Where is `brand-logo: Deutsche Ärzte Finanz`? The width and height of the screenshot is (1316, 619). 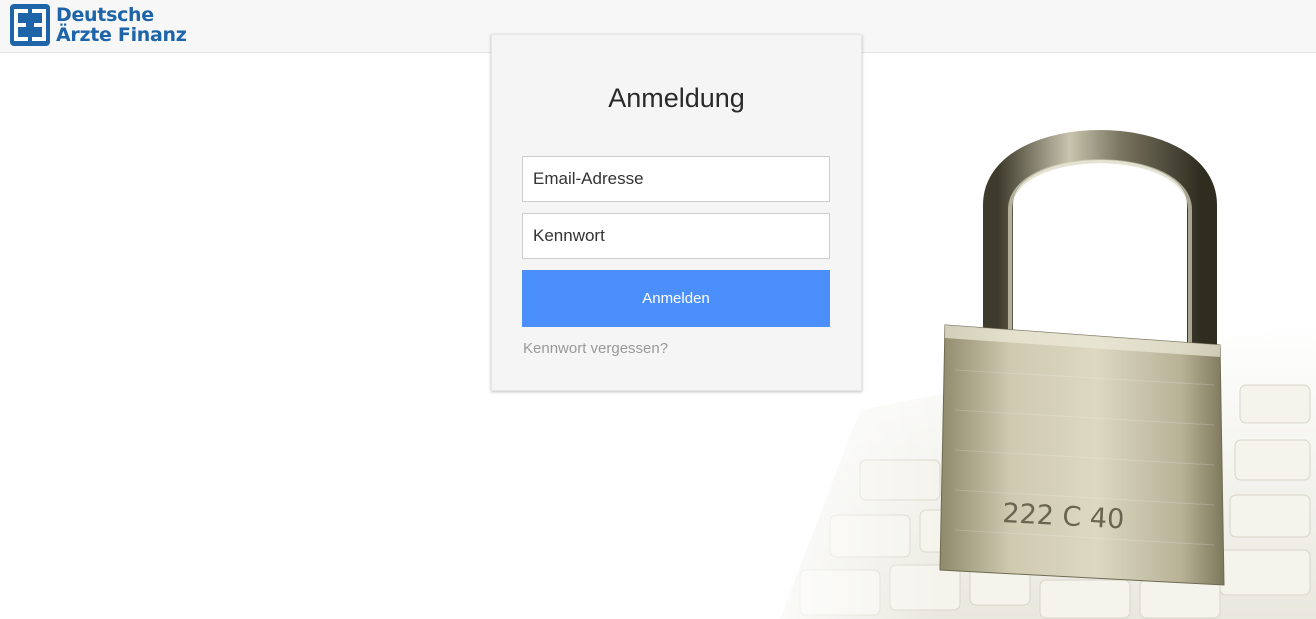 brand-logo: Deutsche Ärzte Finanz is located at coordinates (98, 25).